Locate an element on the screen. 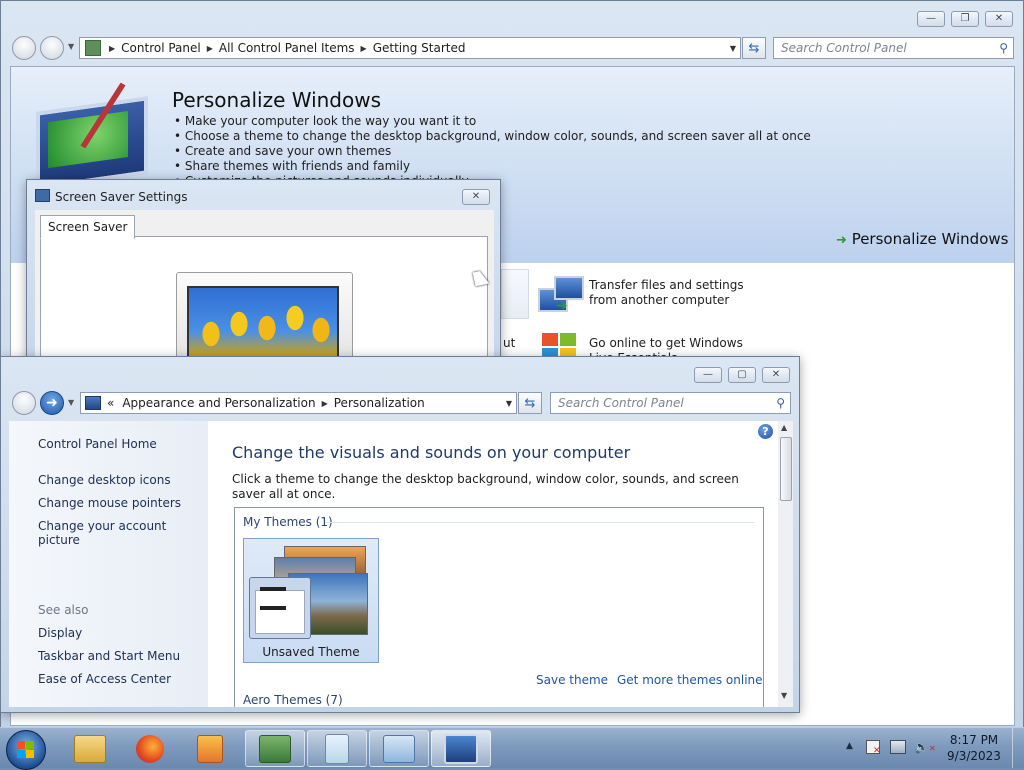 The width and height of the screenshot is (1024, 770). taskbar-notepad is located at coordinates (337, 748).